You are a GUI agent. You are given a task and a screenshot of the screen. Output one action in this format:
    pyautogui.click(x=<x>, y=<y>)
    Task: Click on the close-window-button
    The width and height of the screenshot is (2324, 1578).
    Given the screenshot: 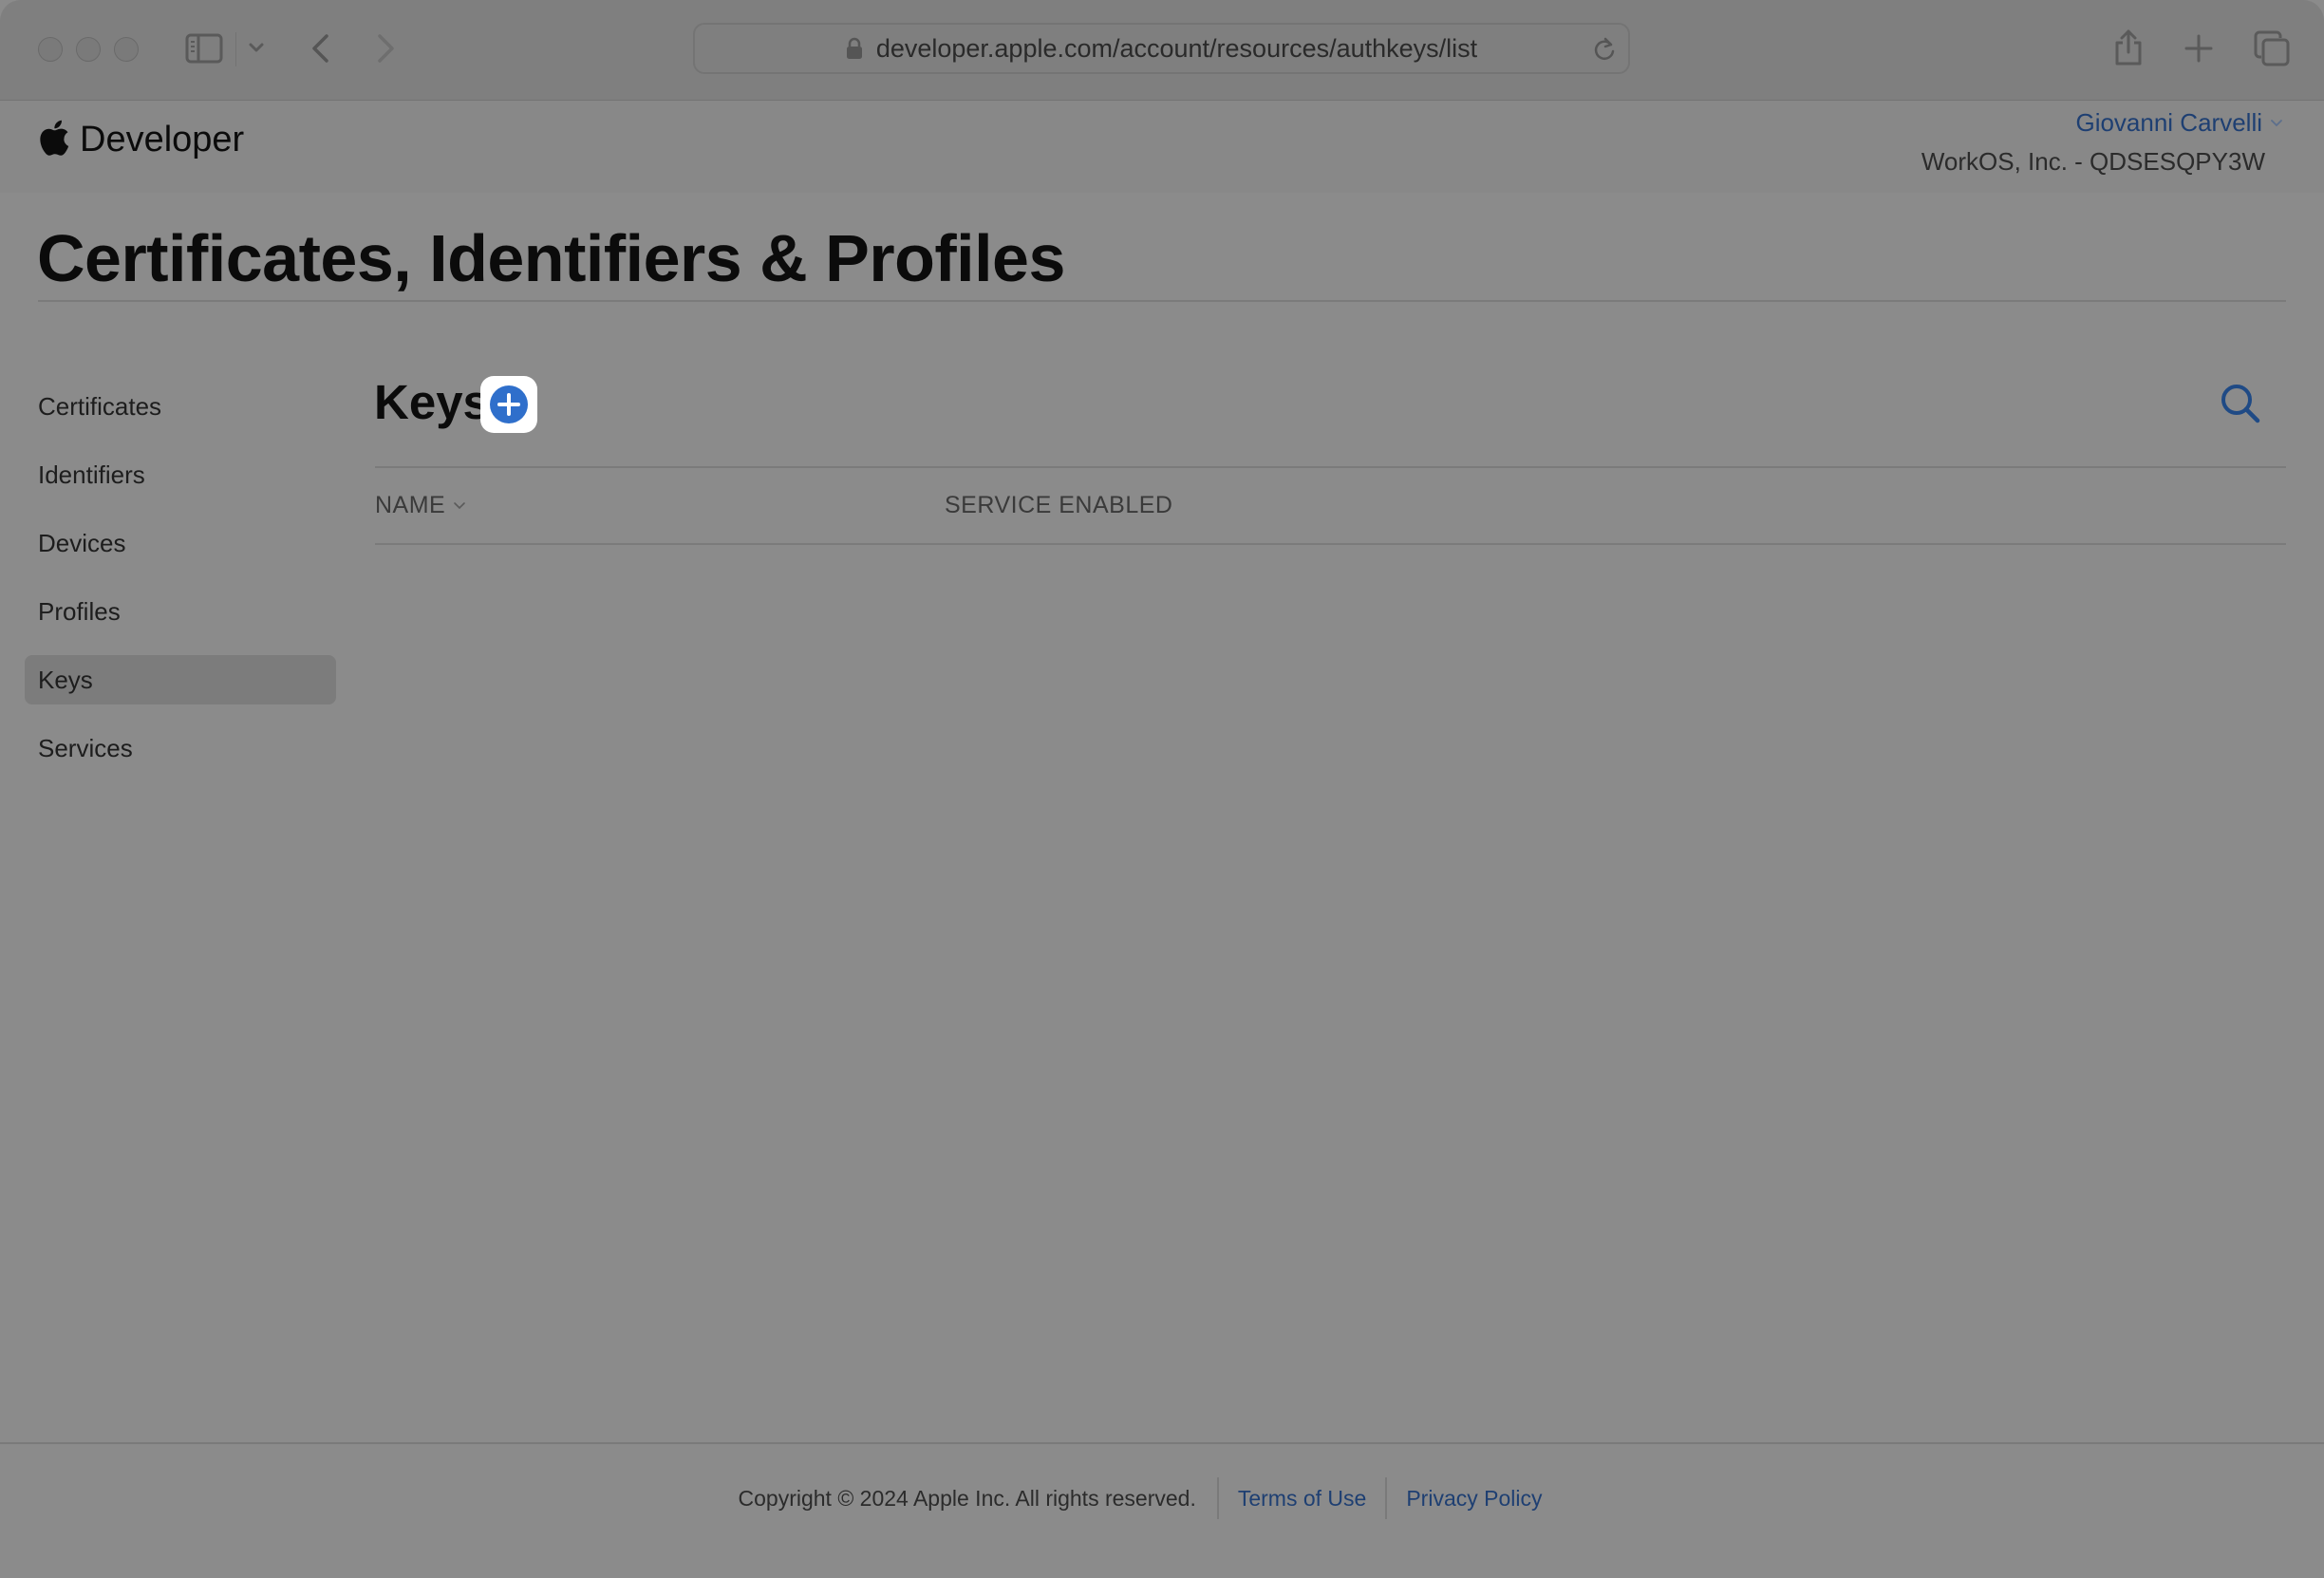 What is the action you would take?
    pyautogui.click(x=50, y=49)
    